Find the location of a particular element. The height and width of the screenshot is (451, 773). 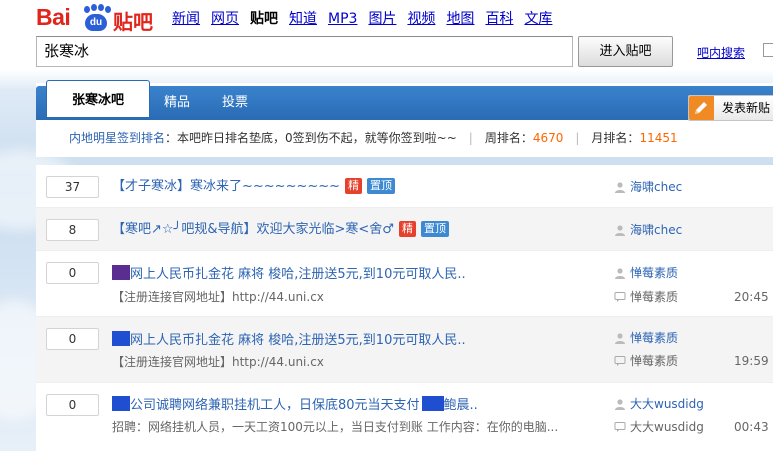

nav-web: 网页 is located at coordinates (225, 19).